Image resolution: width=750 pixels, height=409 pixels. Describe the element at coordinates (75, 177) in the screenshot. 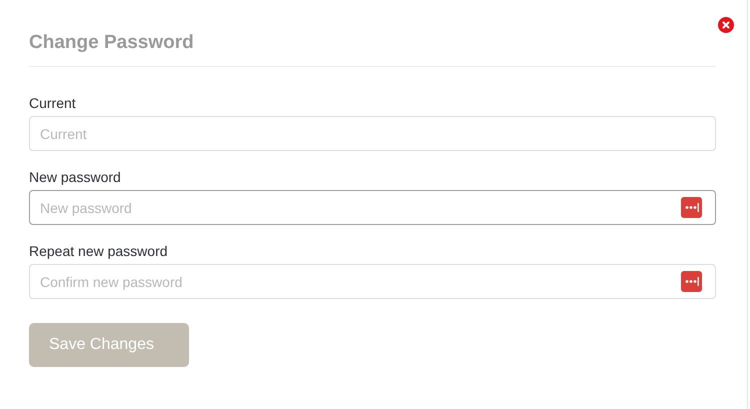

I see `field-label: New password` at that location.